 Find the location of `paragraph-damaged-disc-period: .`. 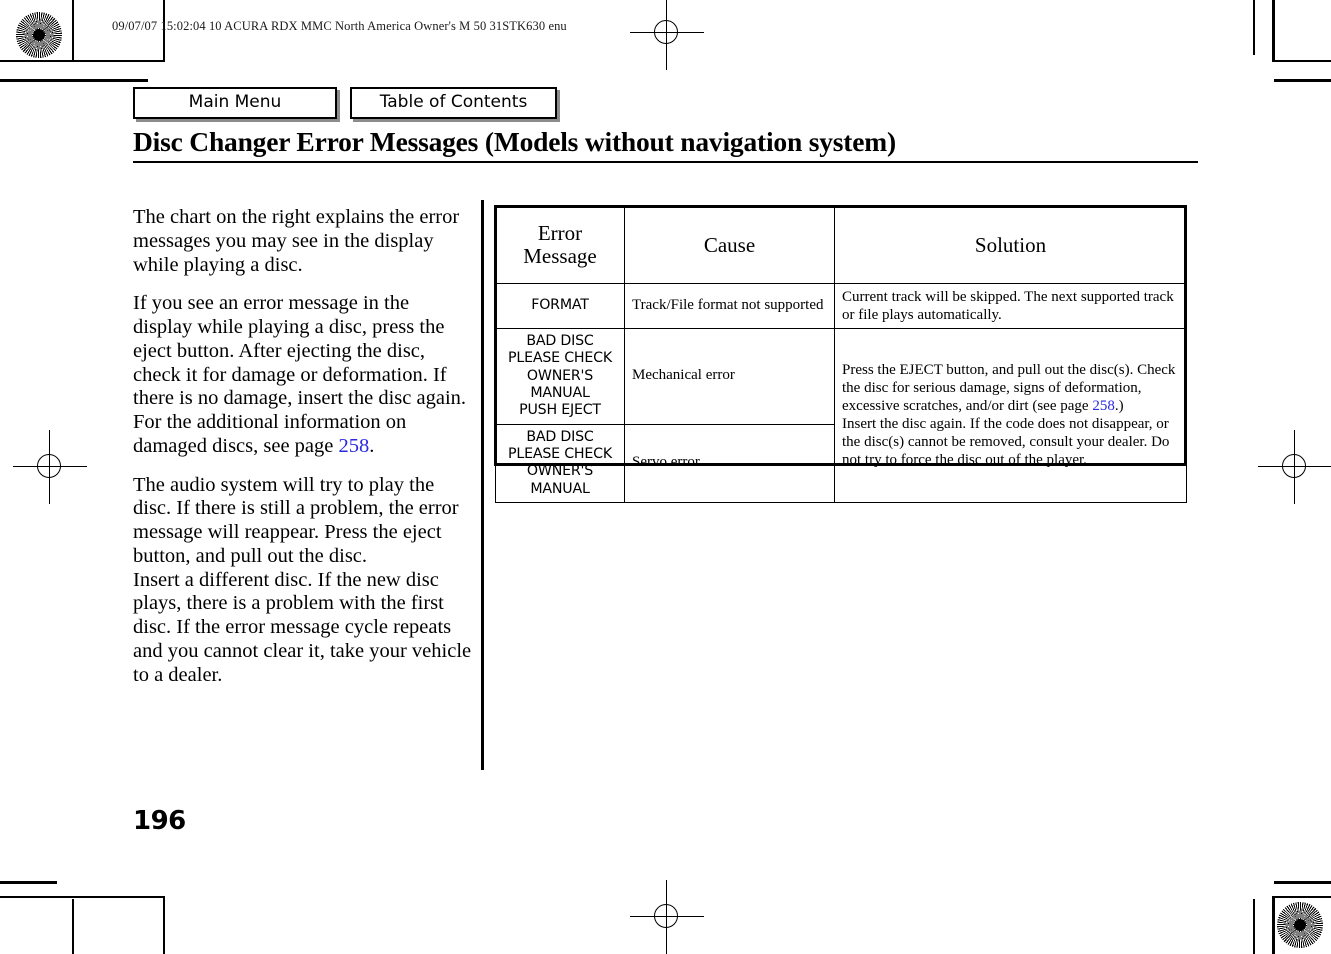

paragraph-damaged-disc-period: . is located at coordinates (372, 445).